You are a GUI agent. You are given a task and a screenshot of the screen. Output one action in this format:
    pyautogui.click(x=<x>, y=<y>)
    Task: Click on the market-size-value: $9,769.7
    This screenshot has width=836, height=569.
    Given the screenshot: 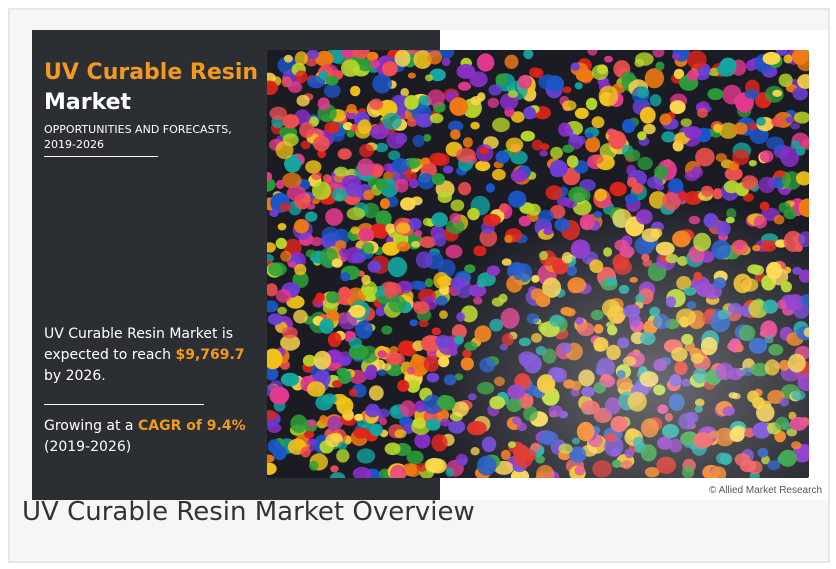 What is the action you would take?
    pyautogui.click(x=210, y=355)
    